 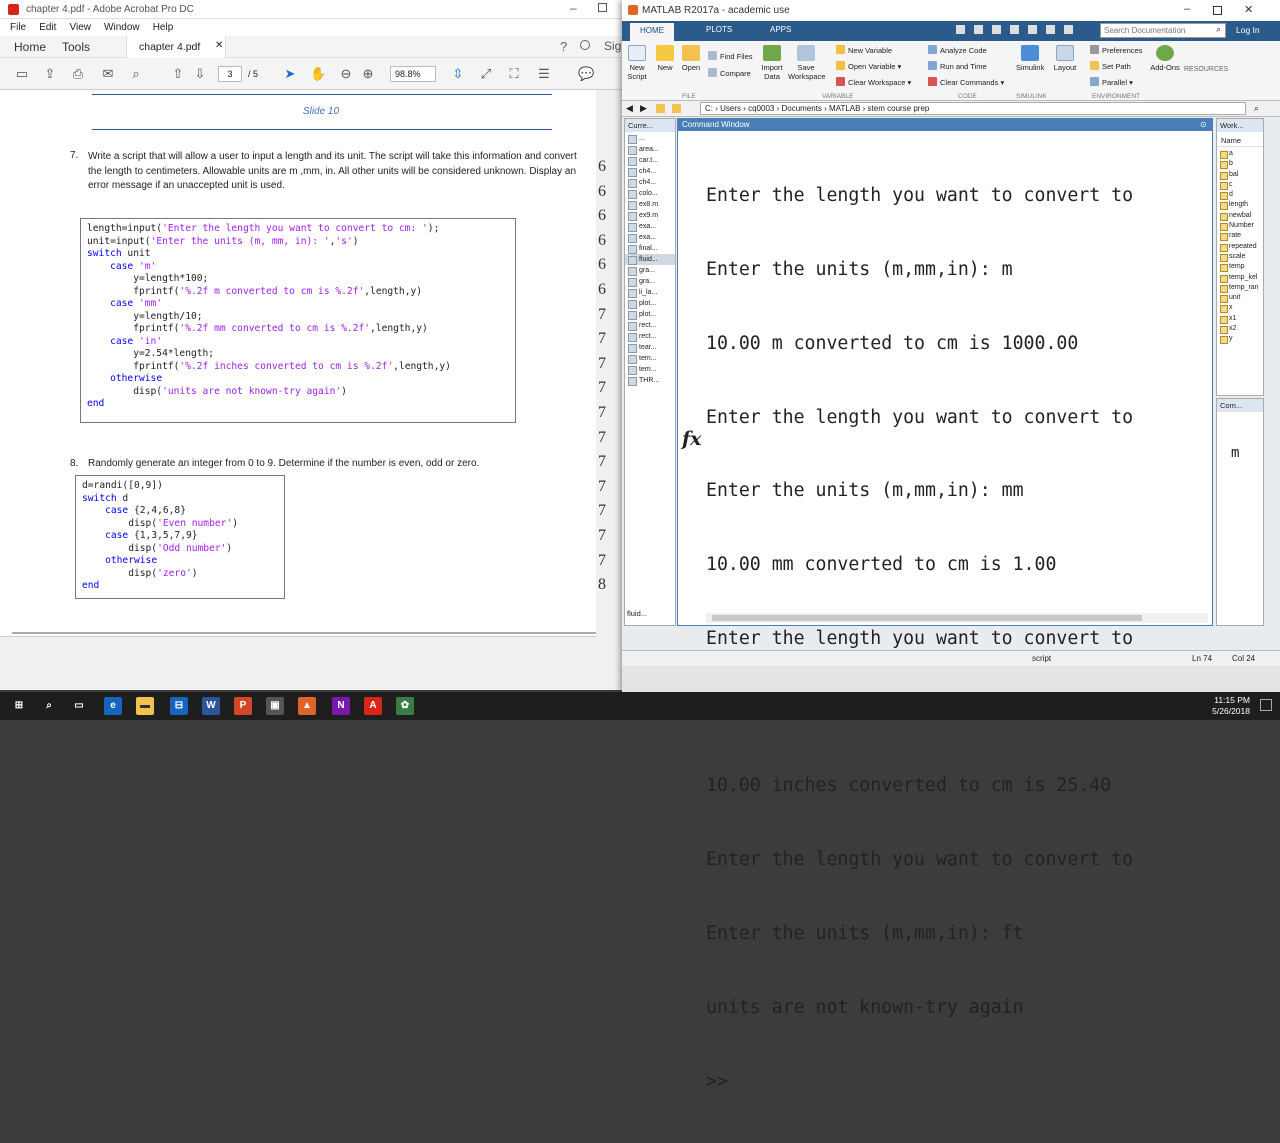 What do you see at coordinates (341, 706) in the screenshot?
I see `onenote-icon: N` at bounding box center [341, 706].